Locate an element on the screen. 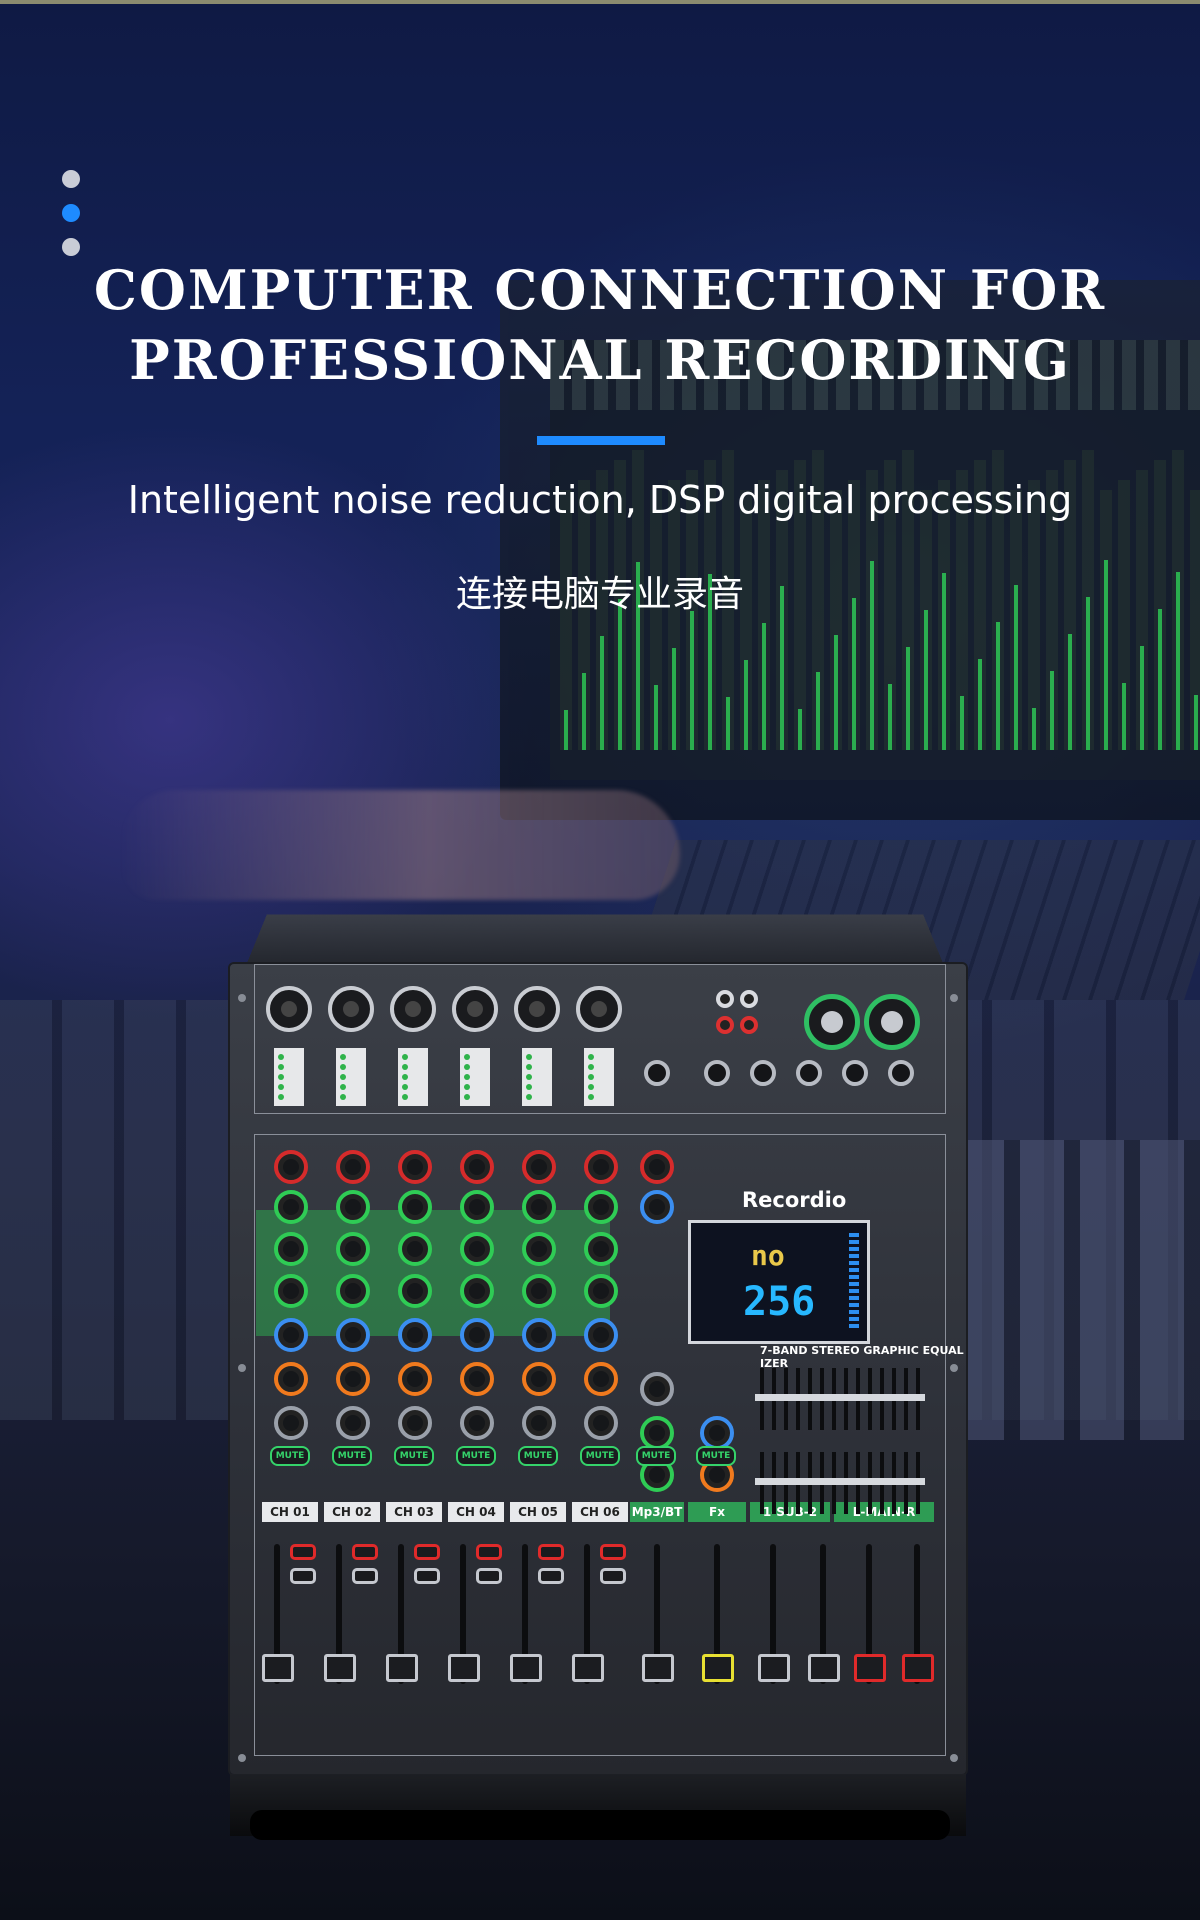 This screenshot has height=1920, width=1200. aux-send-jack is located at coordinates (657, 1073).